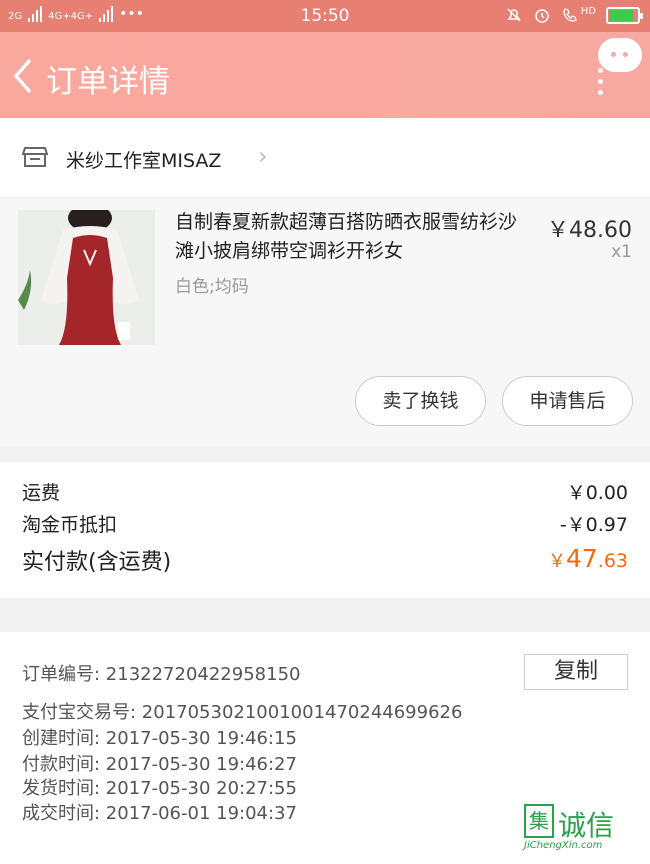 The width and height of the screenshot is (650, 864). Describe the element at coordinates (325, 491) in the screenshot. I see `shipping-row: 运费 ￥0.00` at that location.